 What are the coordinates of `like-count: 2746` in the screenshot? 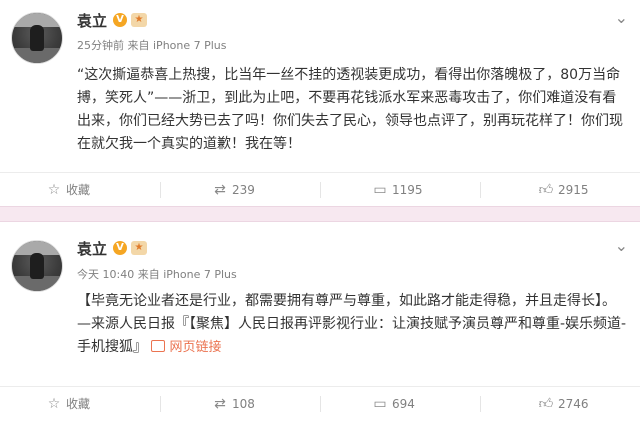 It's located at (573, 404).